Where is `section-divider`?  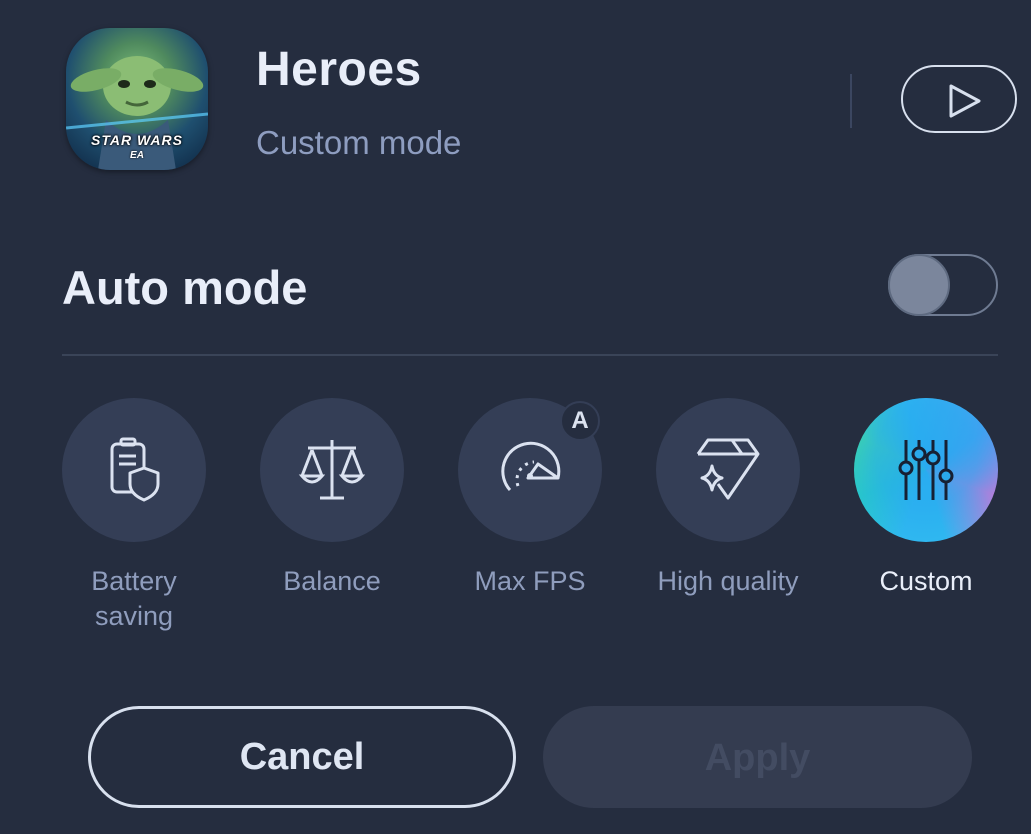 section-divider is located at coordinates (530, 355).